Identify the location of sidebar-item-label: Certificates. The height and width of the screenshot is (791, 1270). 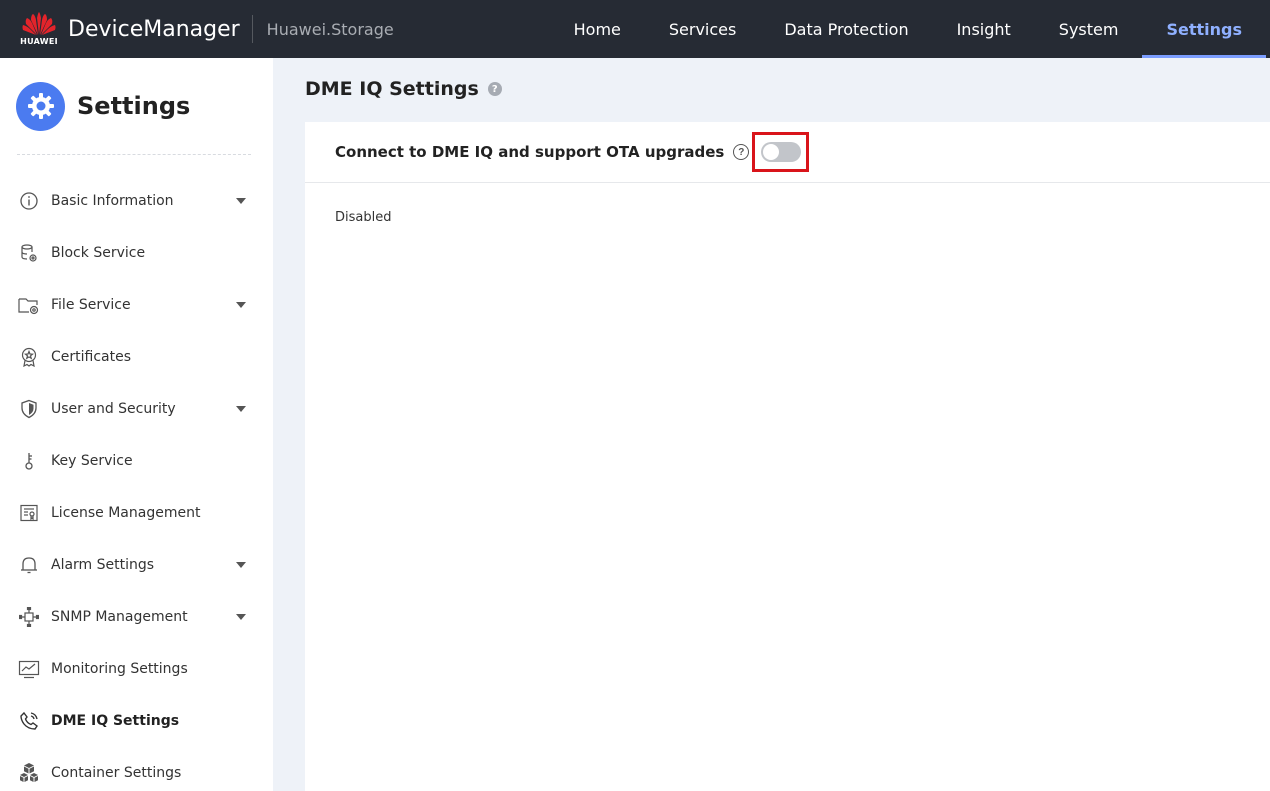
(91, 357).